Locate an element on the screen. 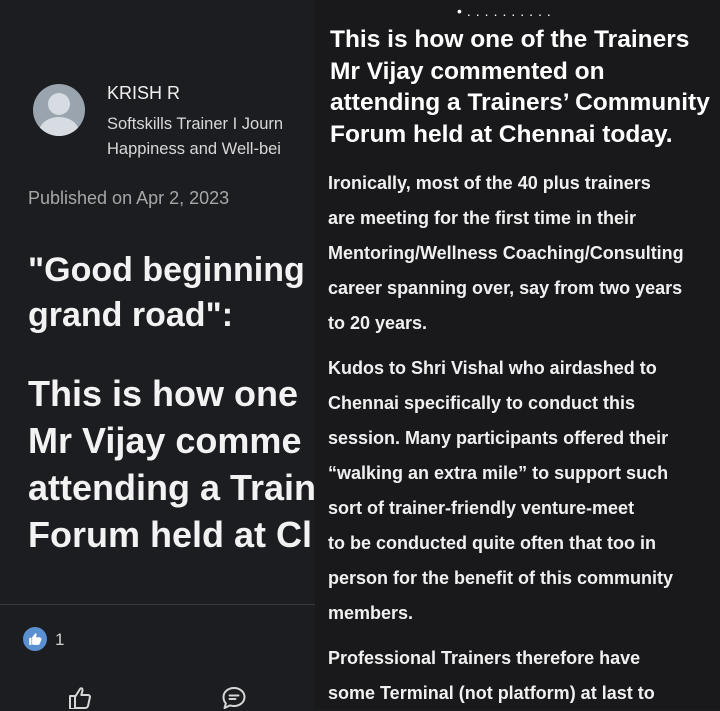 This screenshot has width=720, height=711. paragraph-line: “walking an extra mile” to support such is located at coordinates (498, 473).